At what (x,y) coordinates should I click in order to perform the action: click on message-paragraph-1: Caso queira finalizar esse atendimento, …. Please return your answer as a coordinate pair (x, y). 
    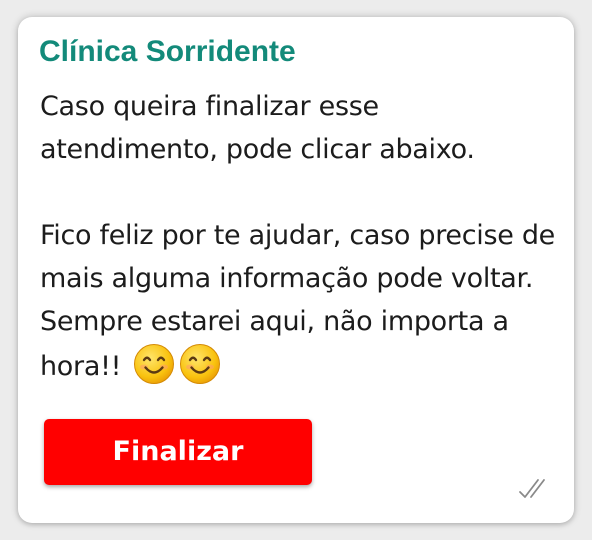
    Looking at the image, I should click on (300, 128).